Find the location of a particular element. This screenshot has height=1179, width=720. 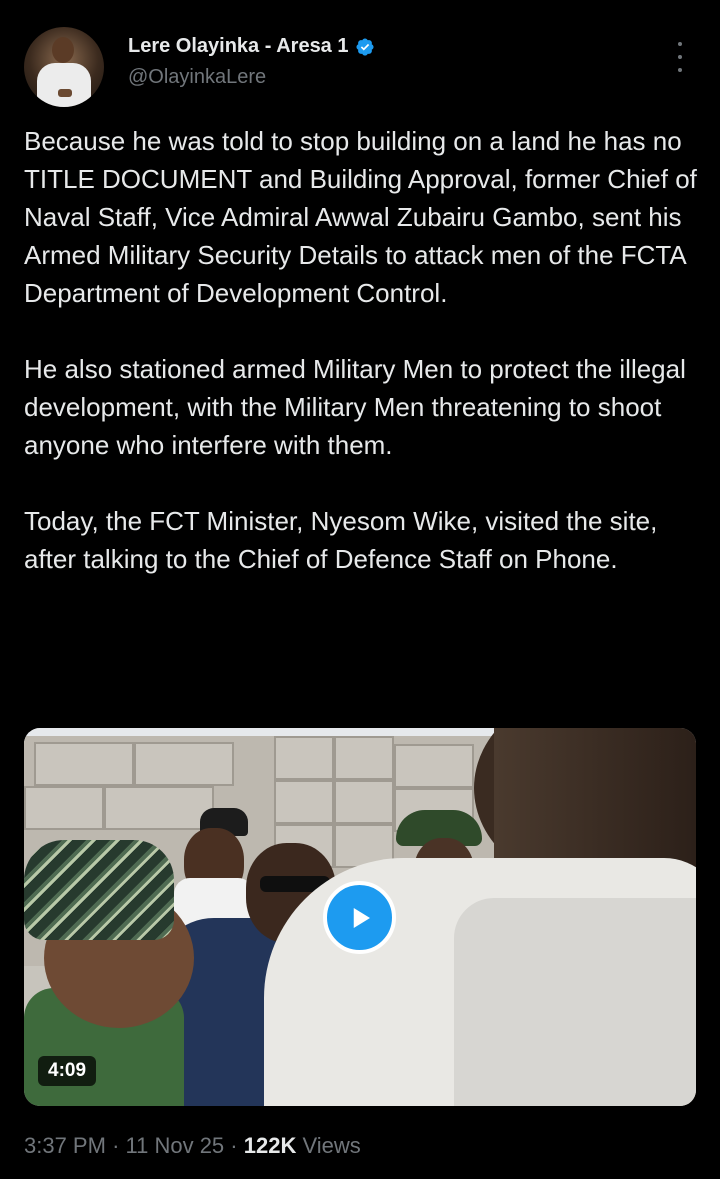

video-duration: 4:09 is located at coordinates (67, 1071).